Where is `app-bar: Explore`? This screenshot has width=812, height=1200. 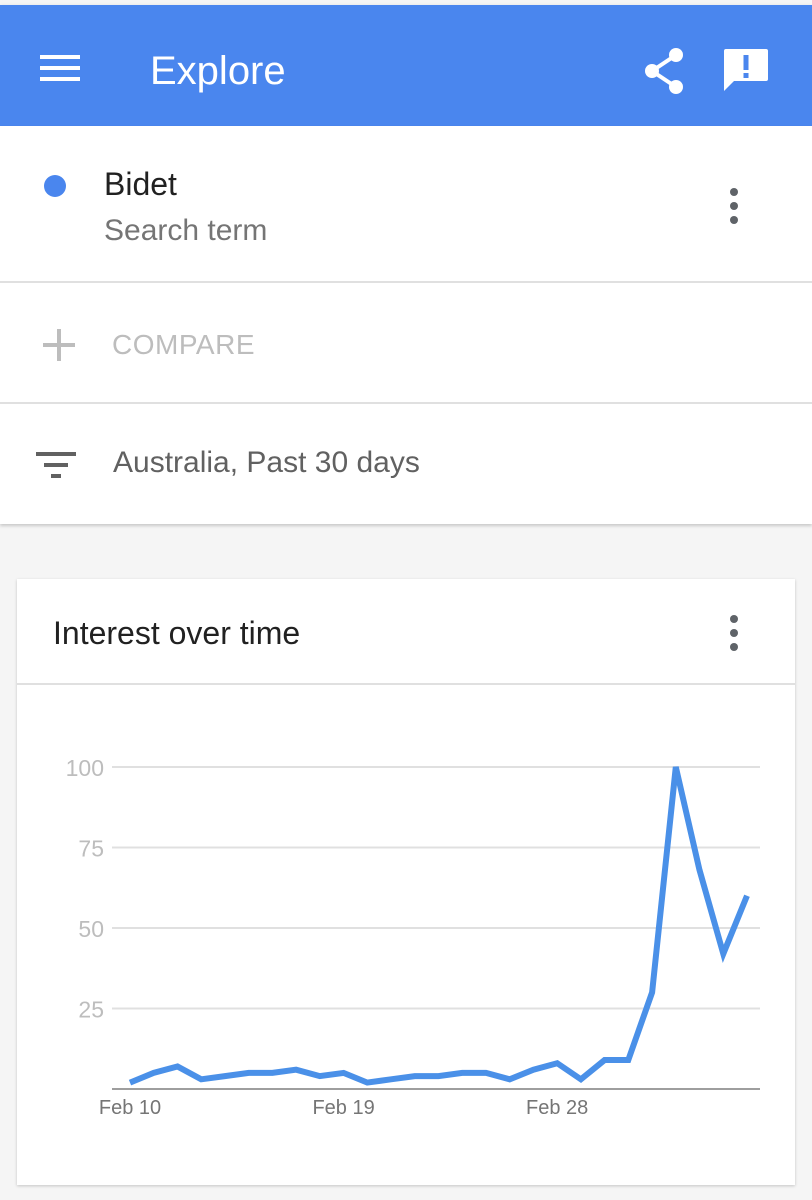 app-bar: Explore is located at coordinates (406, 65).